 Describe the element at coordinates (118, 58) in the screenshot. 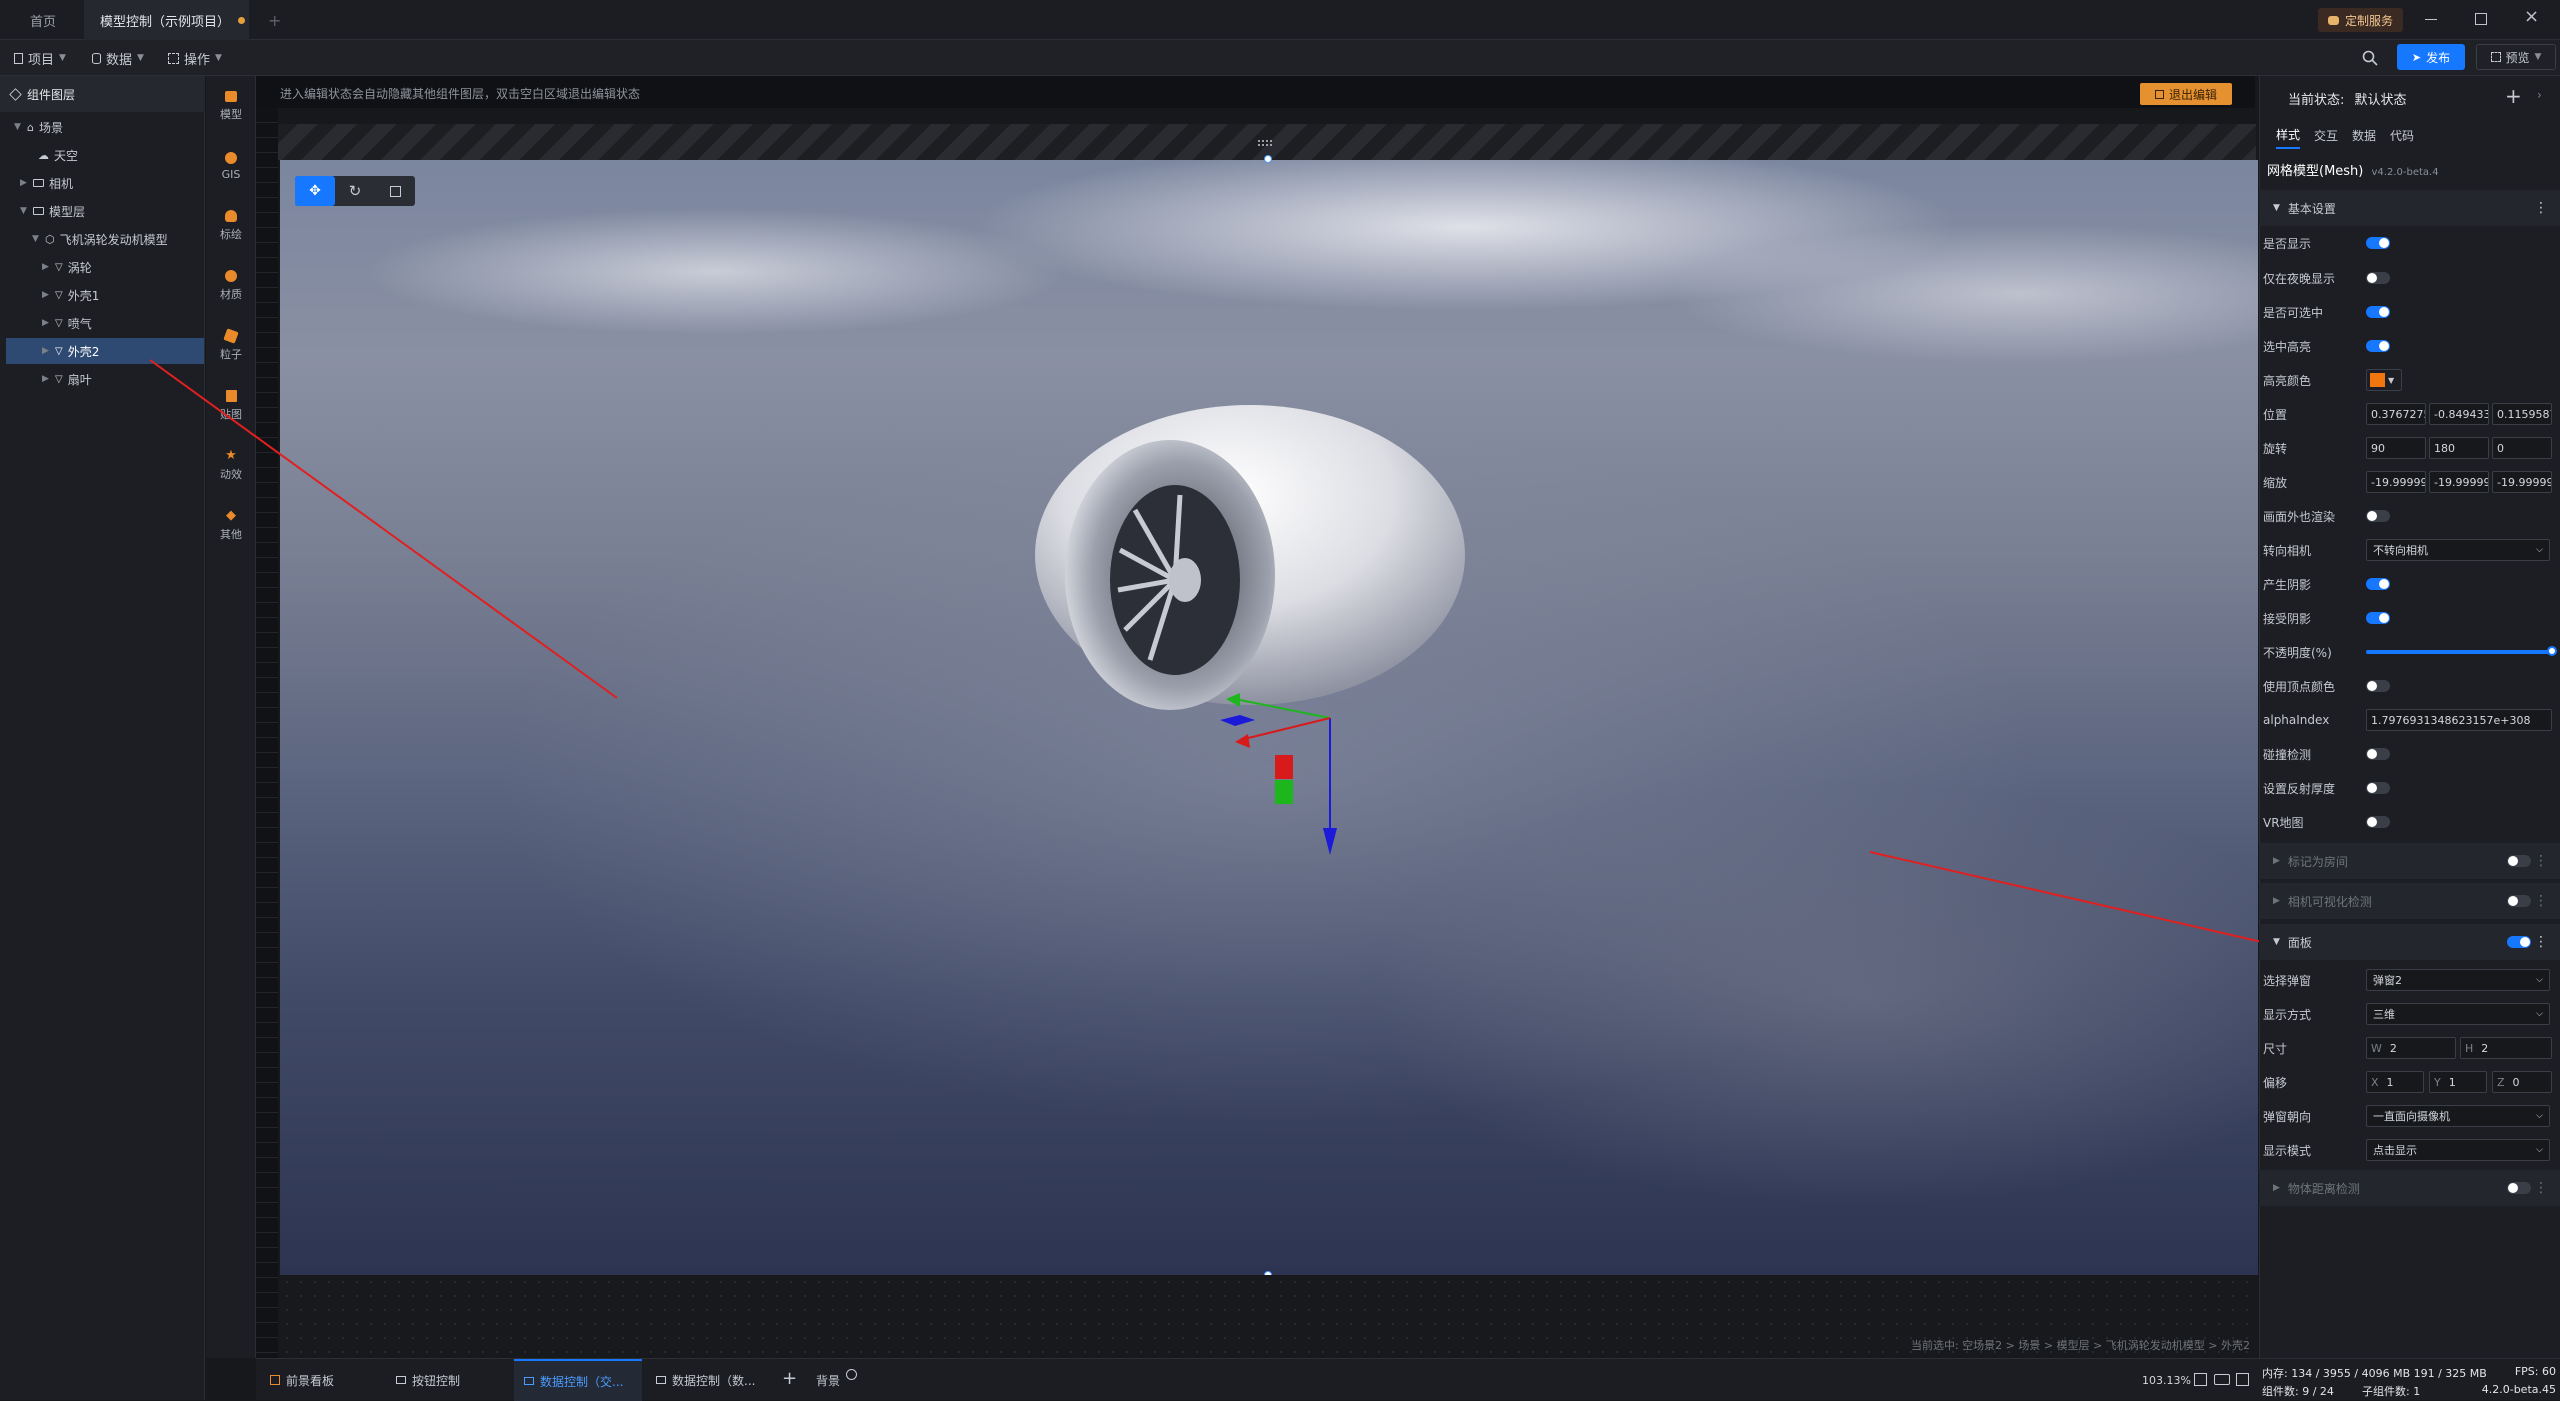

I see `data-menu: 数据 ▼` at that location.